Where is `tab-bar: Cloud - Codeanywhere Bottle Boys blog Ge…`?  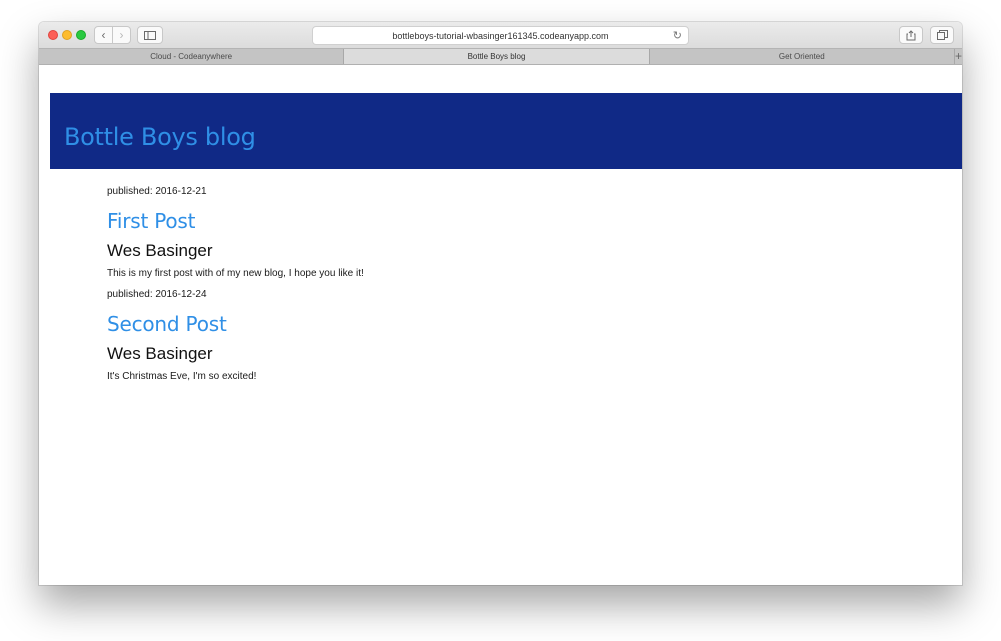
tab-bar: Cloud - Codeanywhere Bottle Boys blog Ge… is located at coordinates (500, 56).